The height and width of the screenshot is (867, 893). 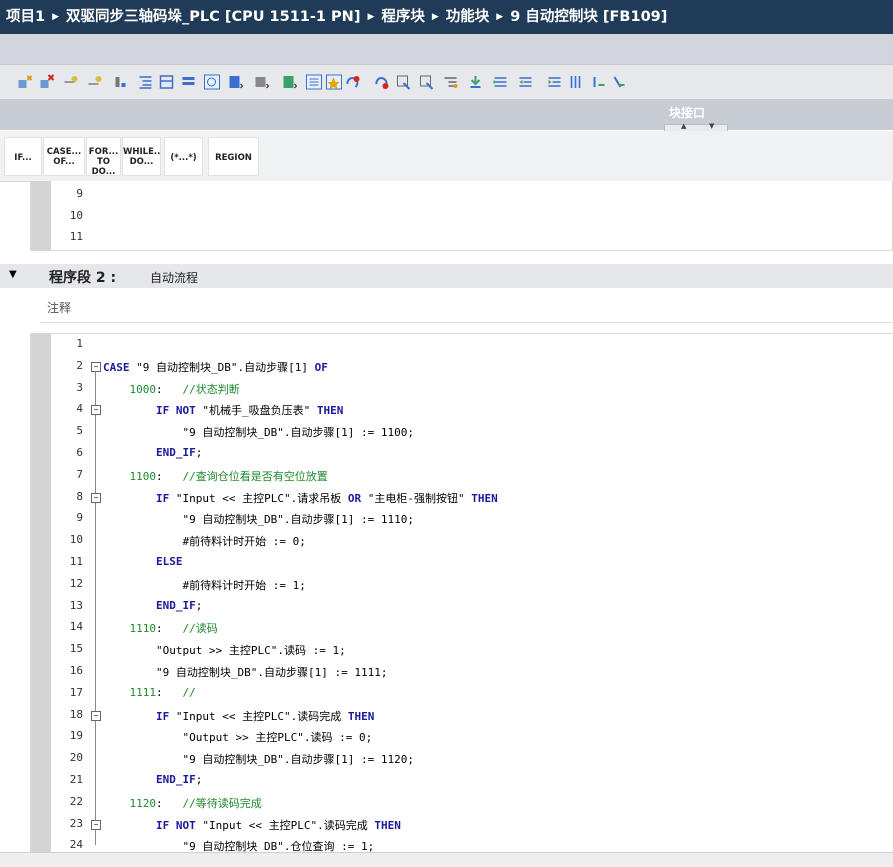 I want to click on expand-icon, so click(x=120, y=82).